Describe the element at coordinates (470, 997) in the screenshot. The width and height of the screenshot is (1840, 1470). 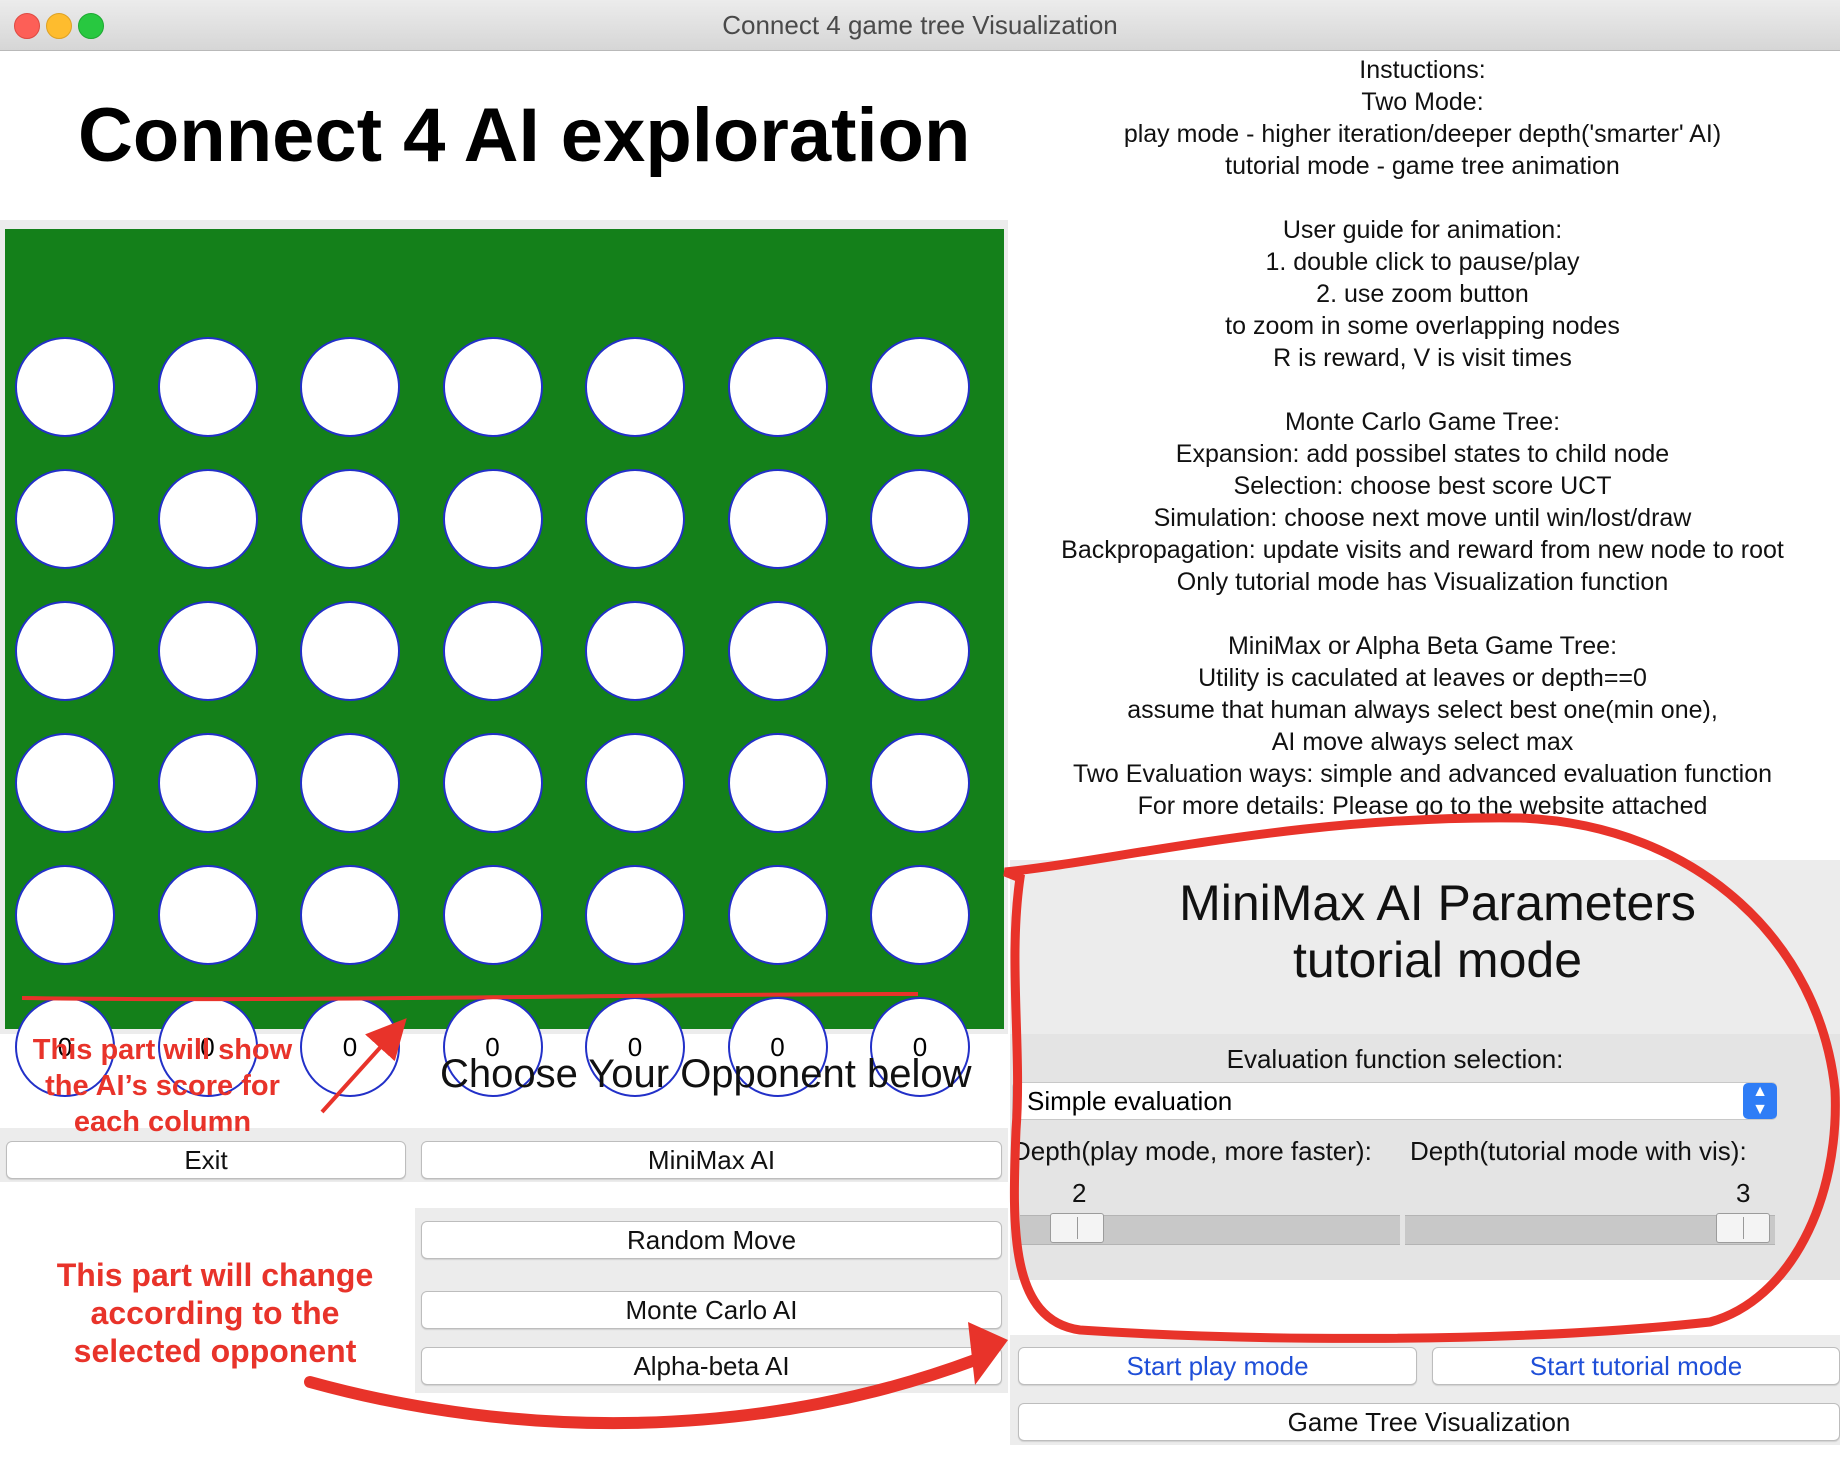
I see `score-underline` at that location.